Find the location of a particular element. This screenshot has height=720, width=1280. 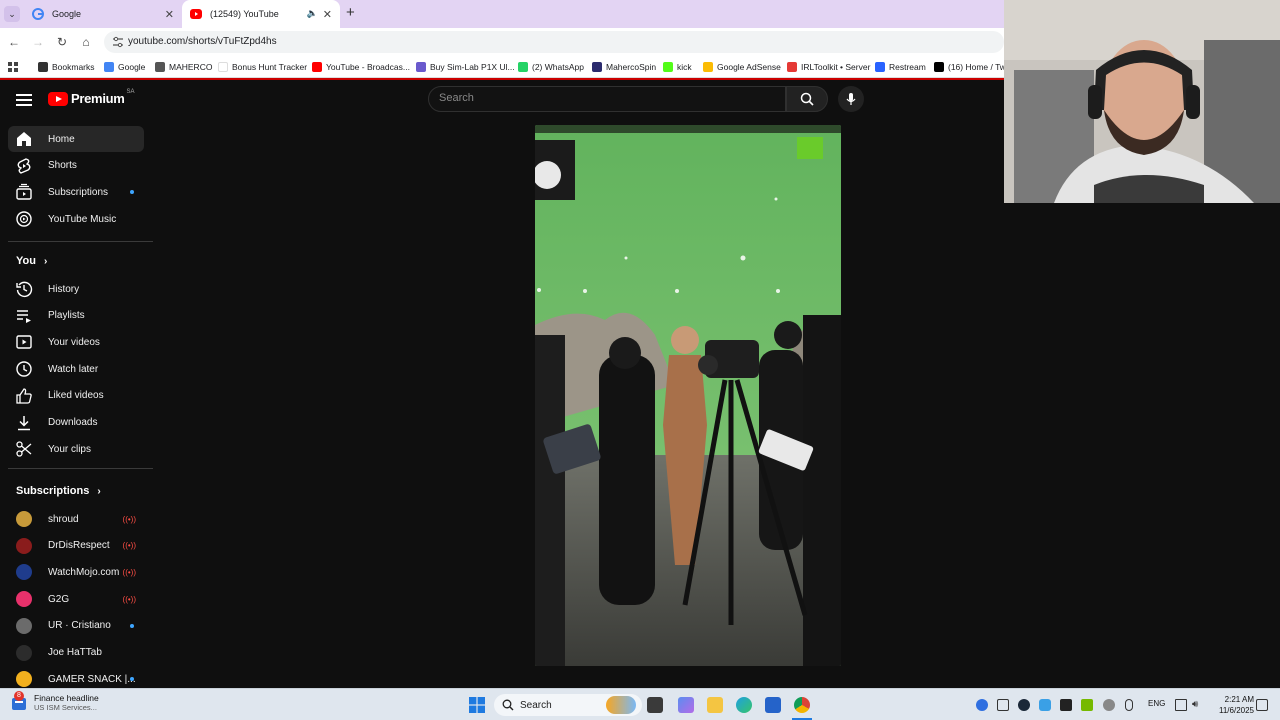

bookmark-label: MAHERCO is located at coordinates (191, 67).